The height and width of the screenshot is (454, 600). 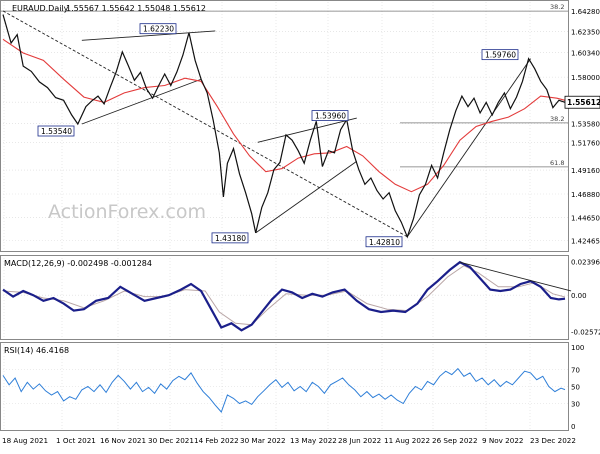 What do you see at coordinates (158, 29) in the screenshot?
I see `price-label: 1.62230` at bounding box center [158, 29].